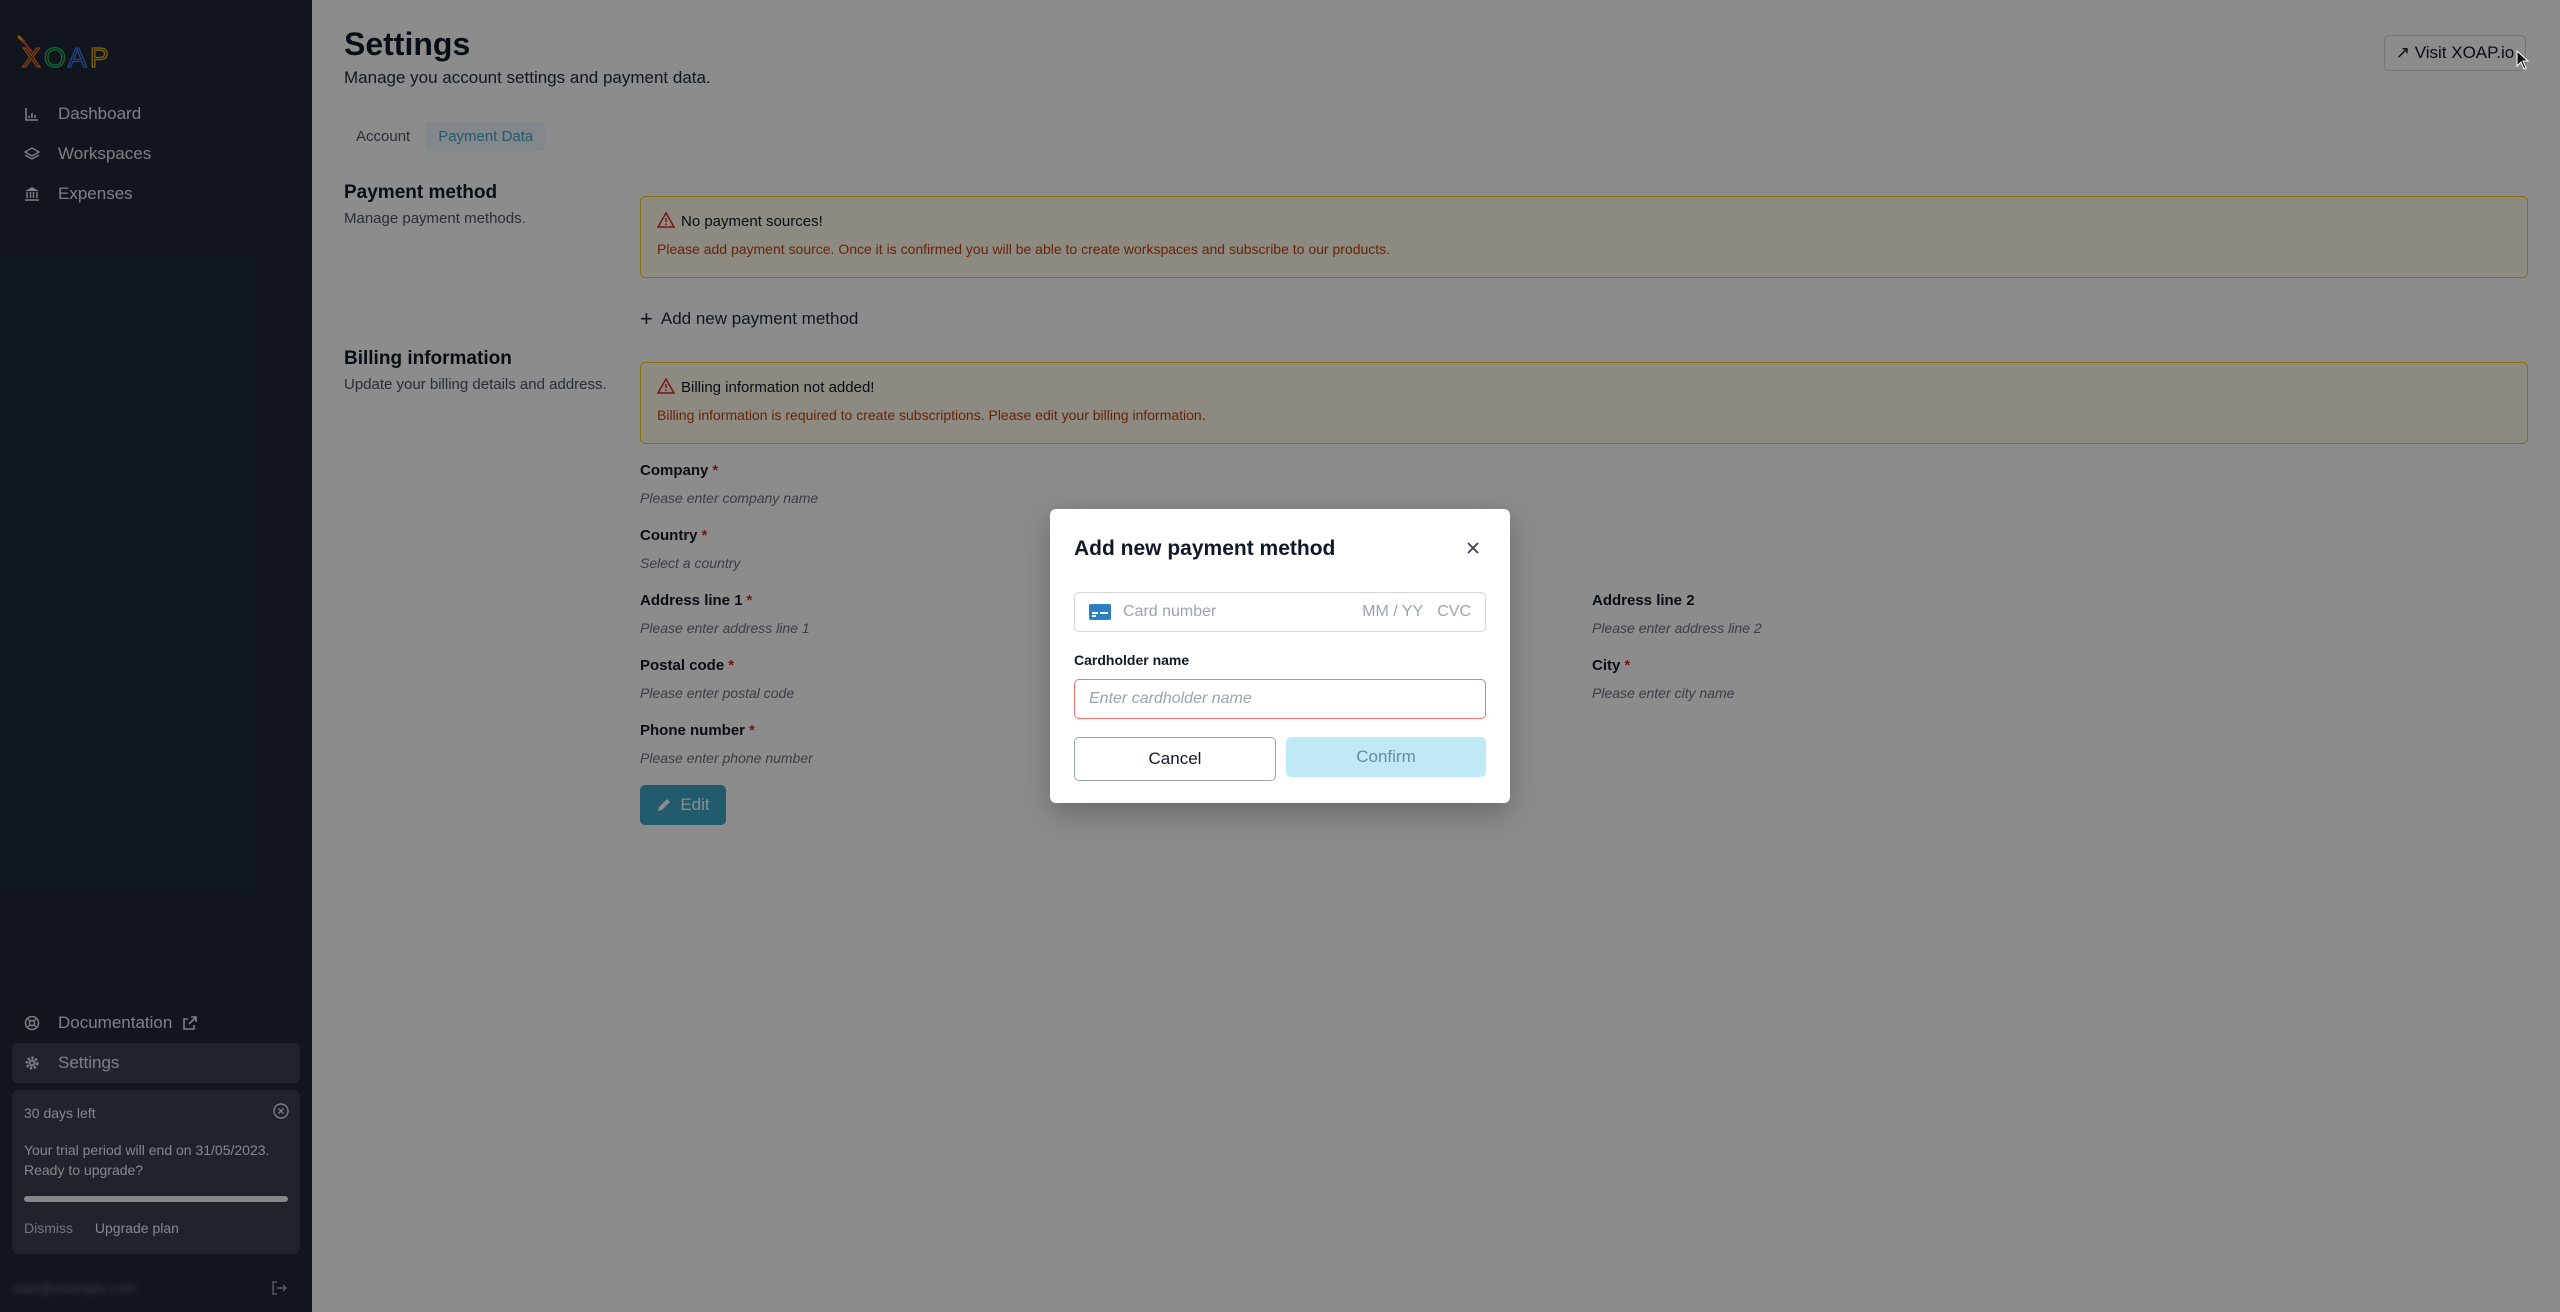 The height and width of the screenshot is (1312, 2560). Describe the element at coordinates (2523, 59) in the screenshot. I see `mouse-cursor-icon` at that location.